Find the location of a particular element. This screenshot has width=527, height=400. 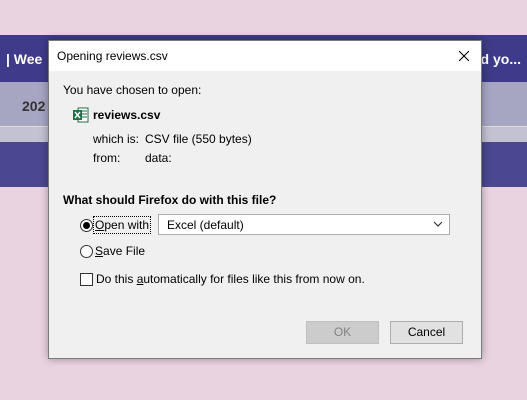

question-heading: What should Firefox do with this file? is located at coordinates (170, 200).